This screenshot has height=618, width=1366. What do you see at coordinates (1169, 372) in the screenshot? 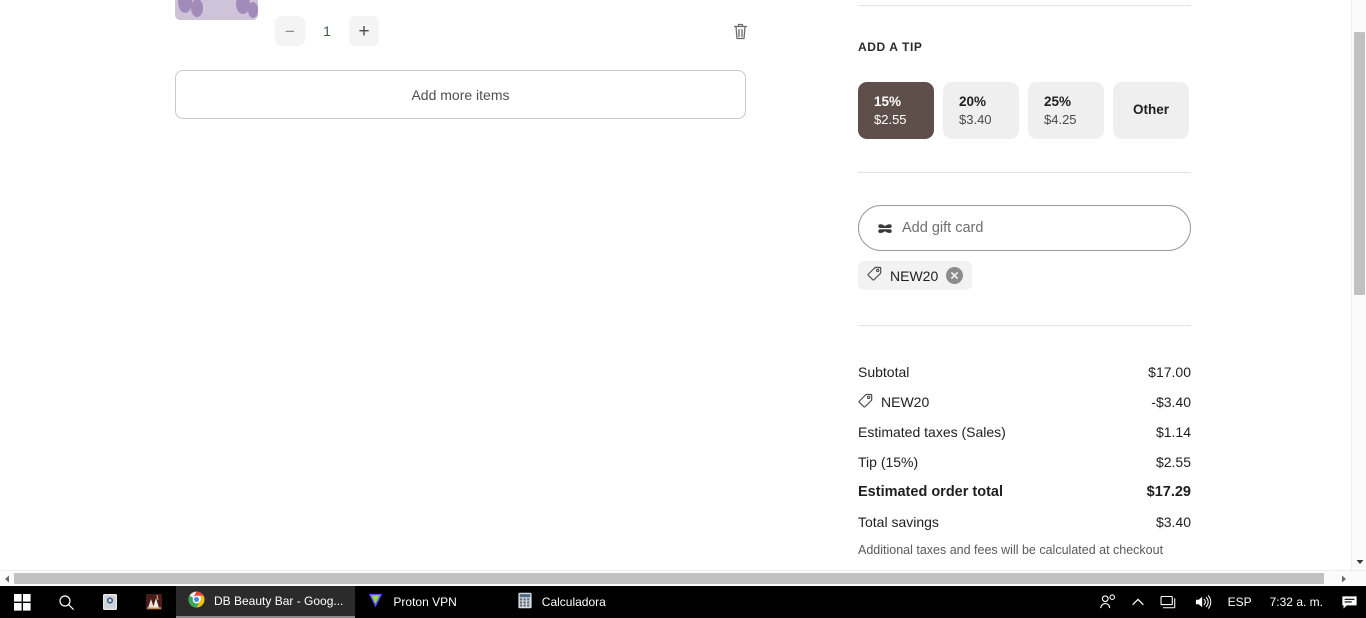
I see `summary-row-value: $17.00` at bounding box center [1169, 372].